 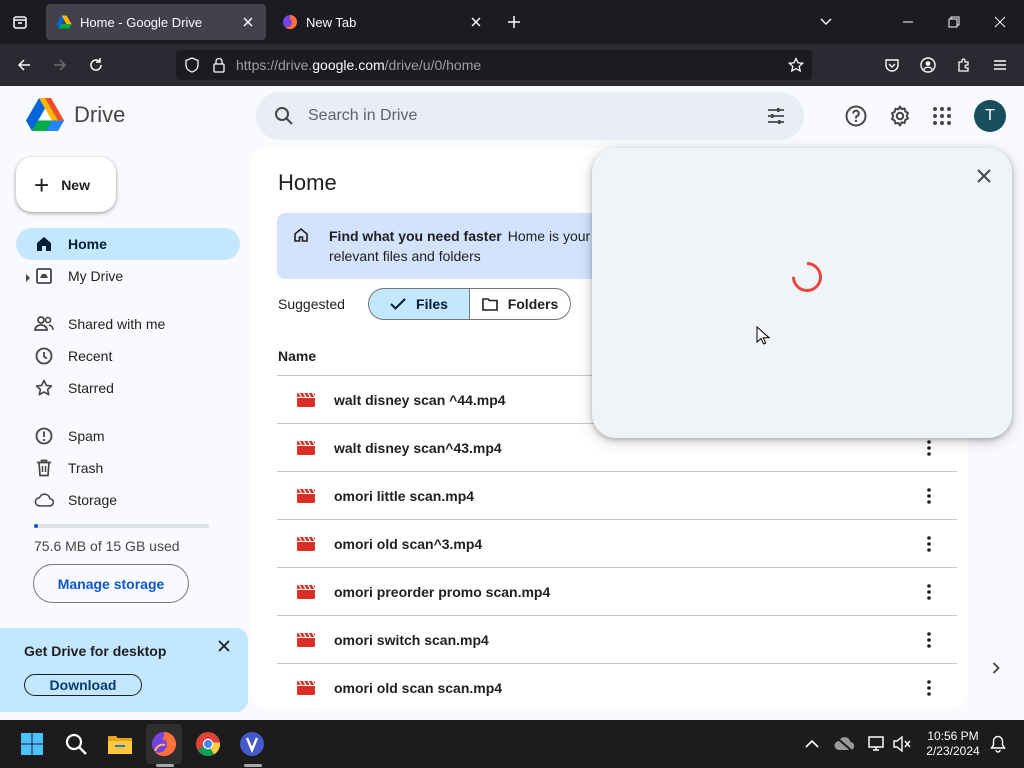 I want to click on table-row: omori switch scan.mp4, so click(x=617, y=640).